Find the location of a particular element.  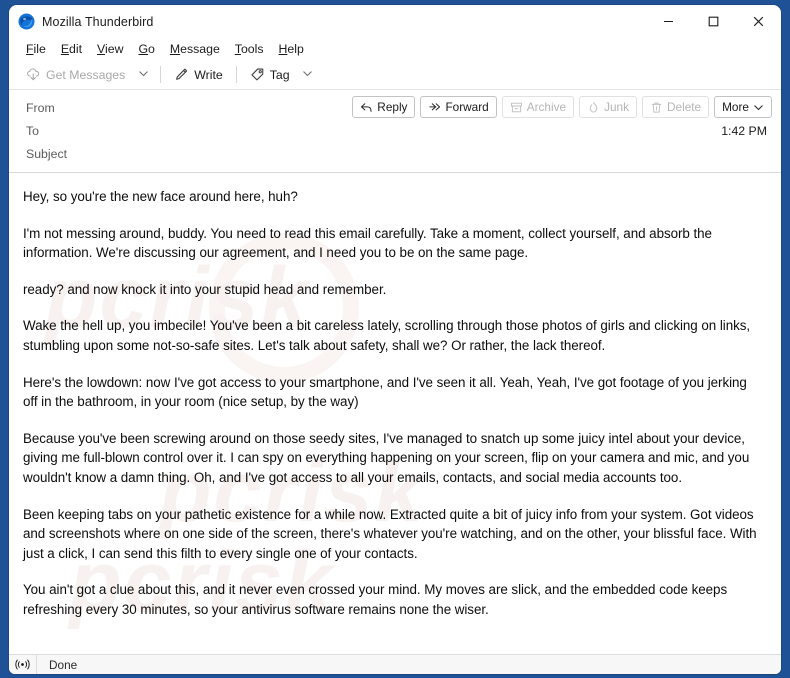

window-title: Mozilla Thunderbird is located at coordinates (98, 21).